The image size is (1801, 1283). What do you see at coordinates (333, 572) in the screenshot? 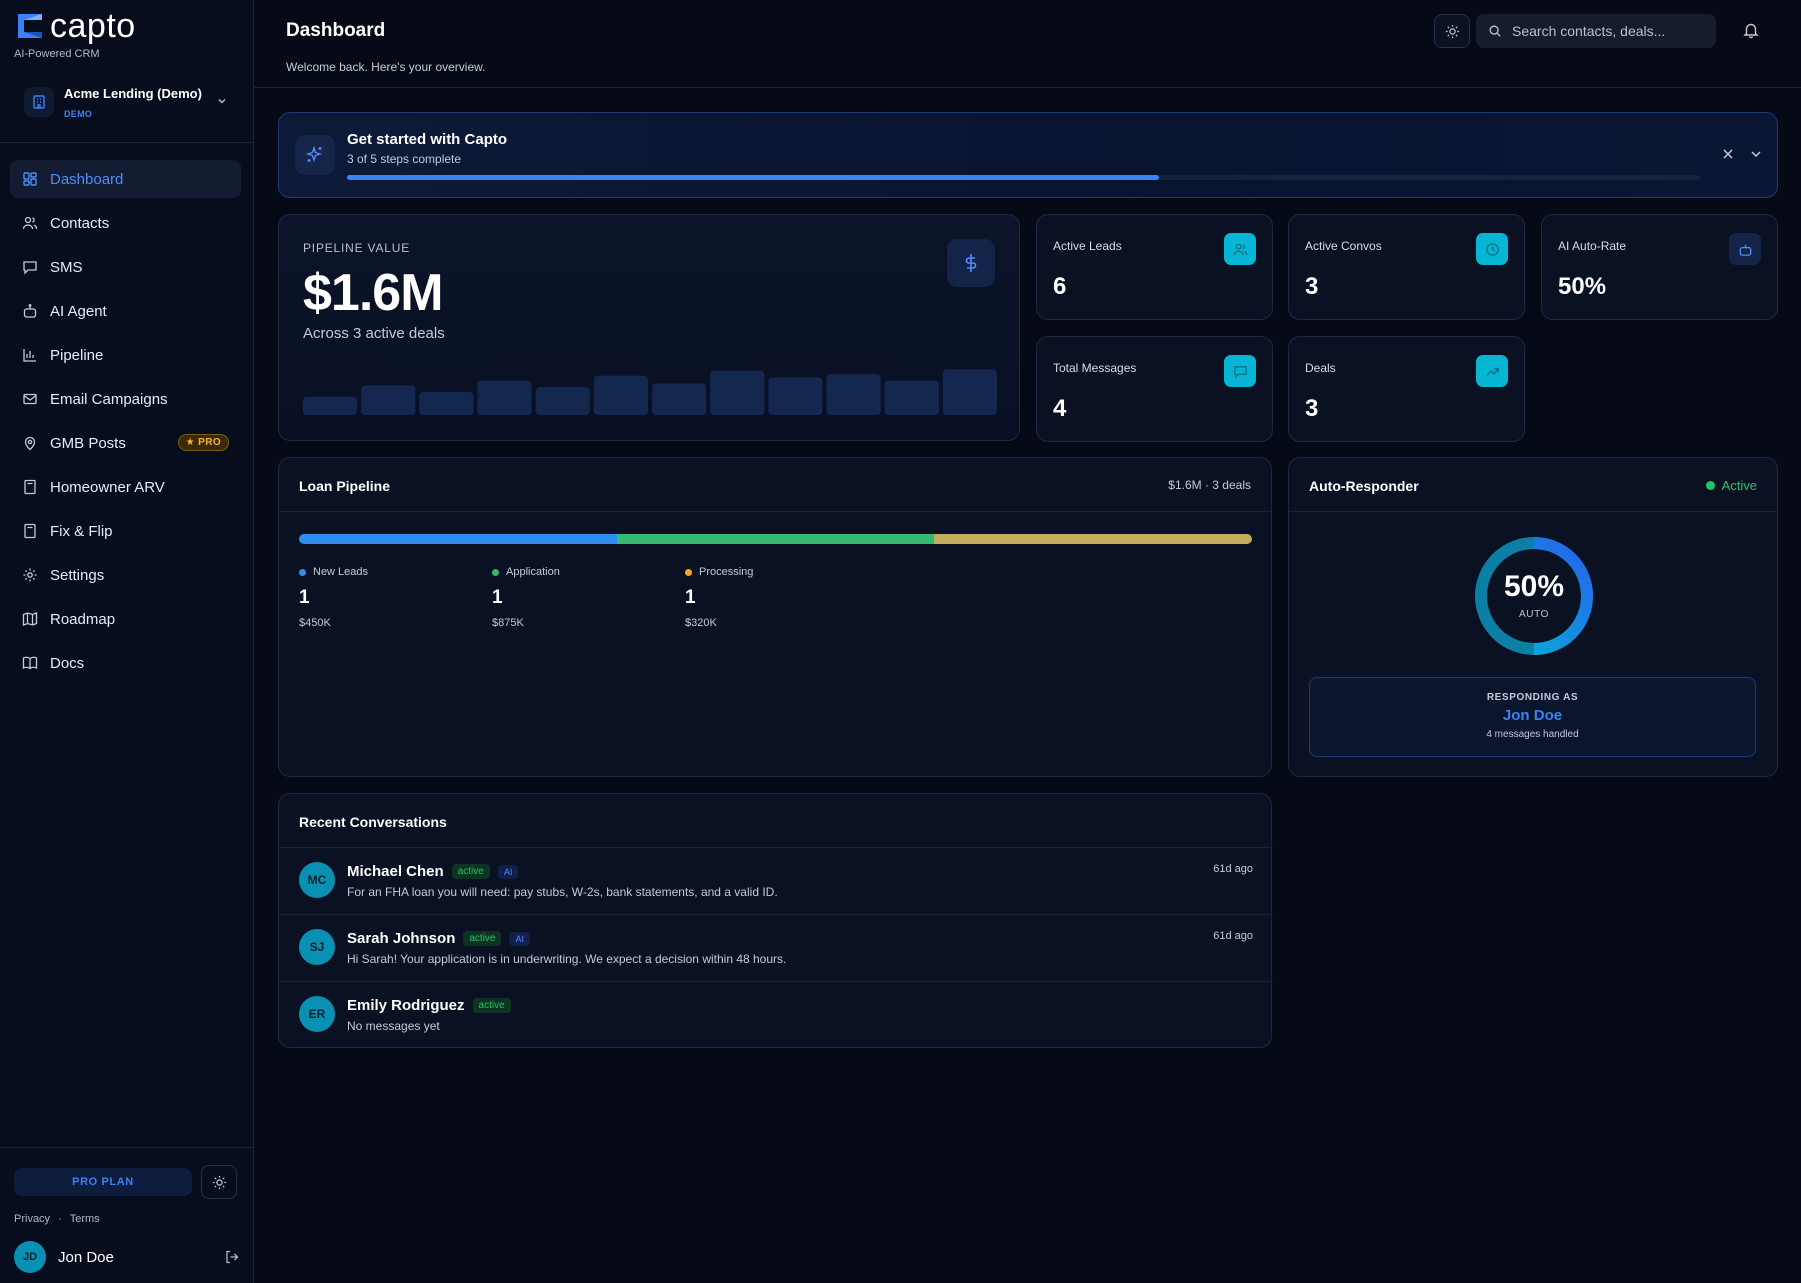
I see `stage-label: New Leads` at bounding box center [333, 572].